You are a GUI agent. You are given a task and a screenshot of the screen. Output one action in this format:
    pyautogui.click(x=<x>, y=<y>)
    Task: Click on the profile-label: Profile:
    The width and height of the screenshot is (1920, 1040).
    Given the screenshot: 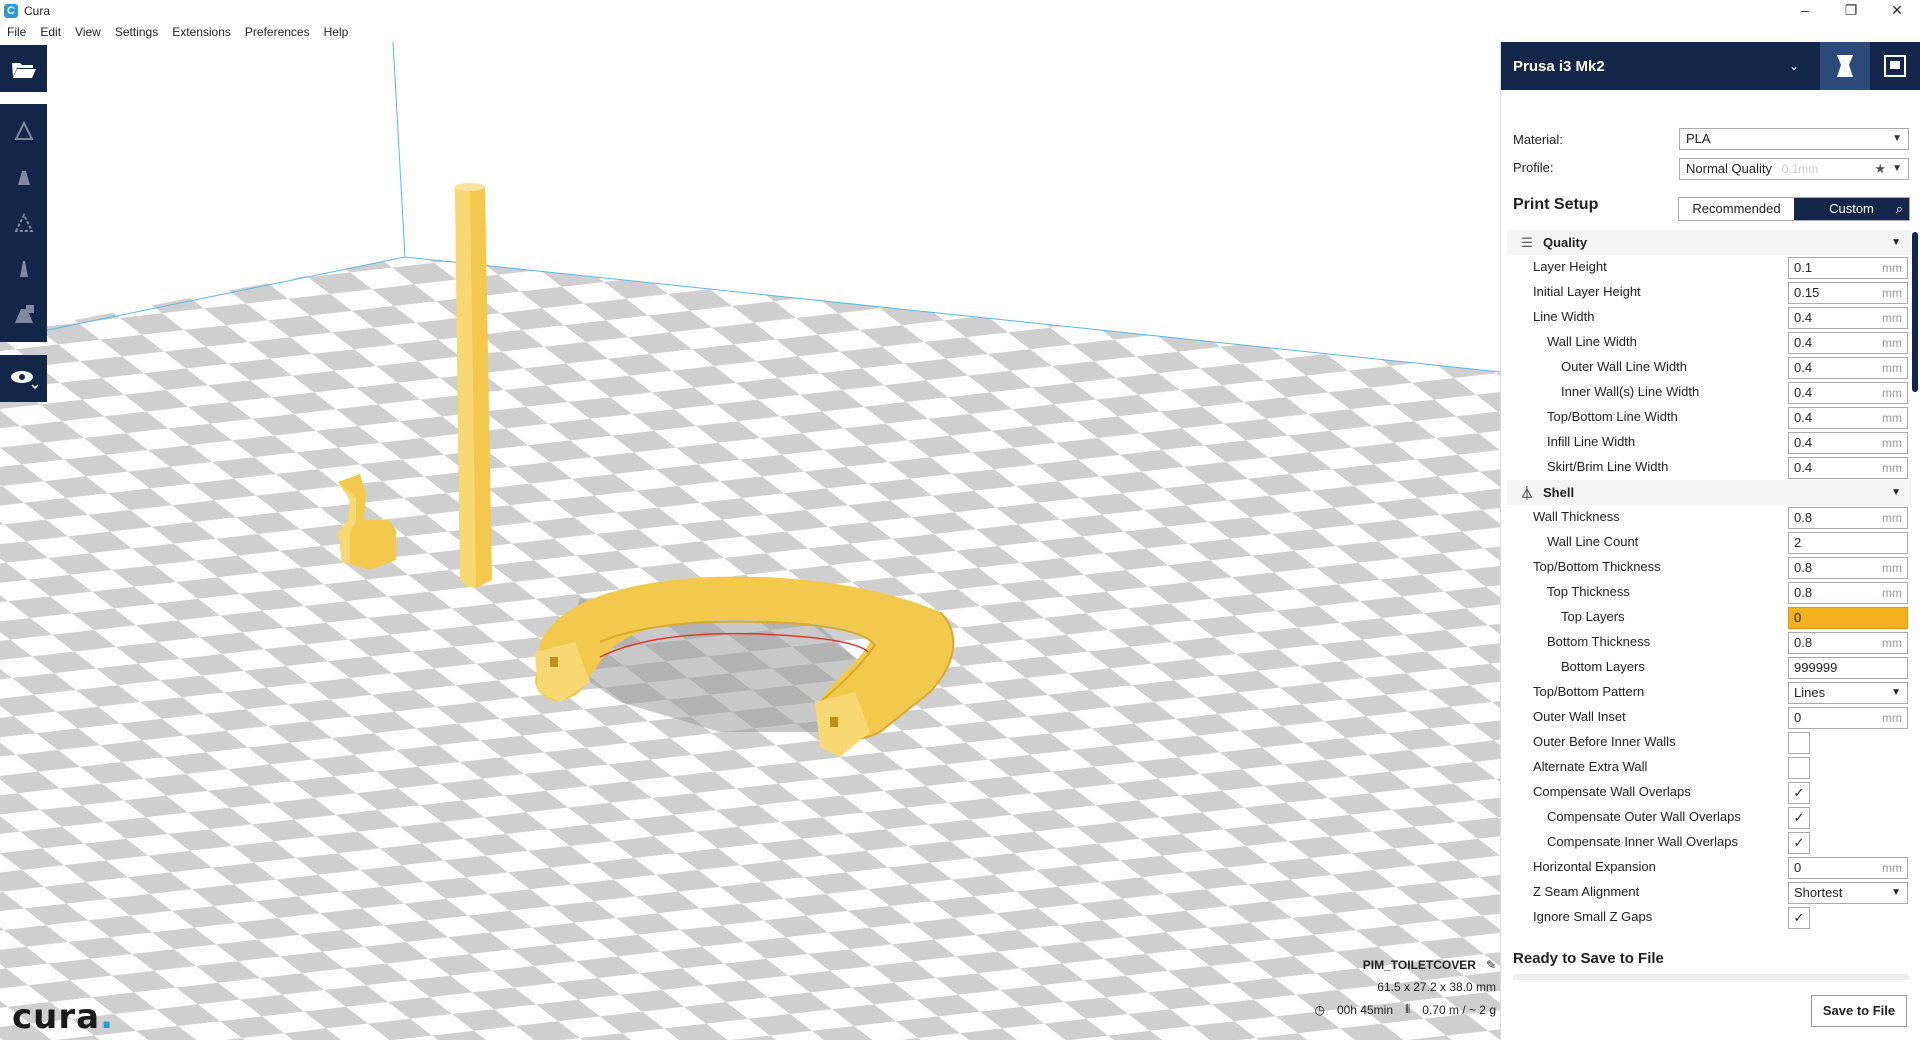 What is the action you would take?
    pyautogui.click(x=1533, y=167)
    